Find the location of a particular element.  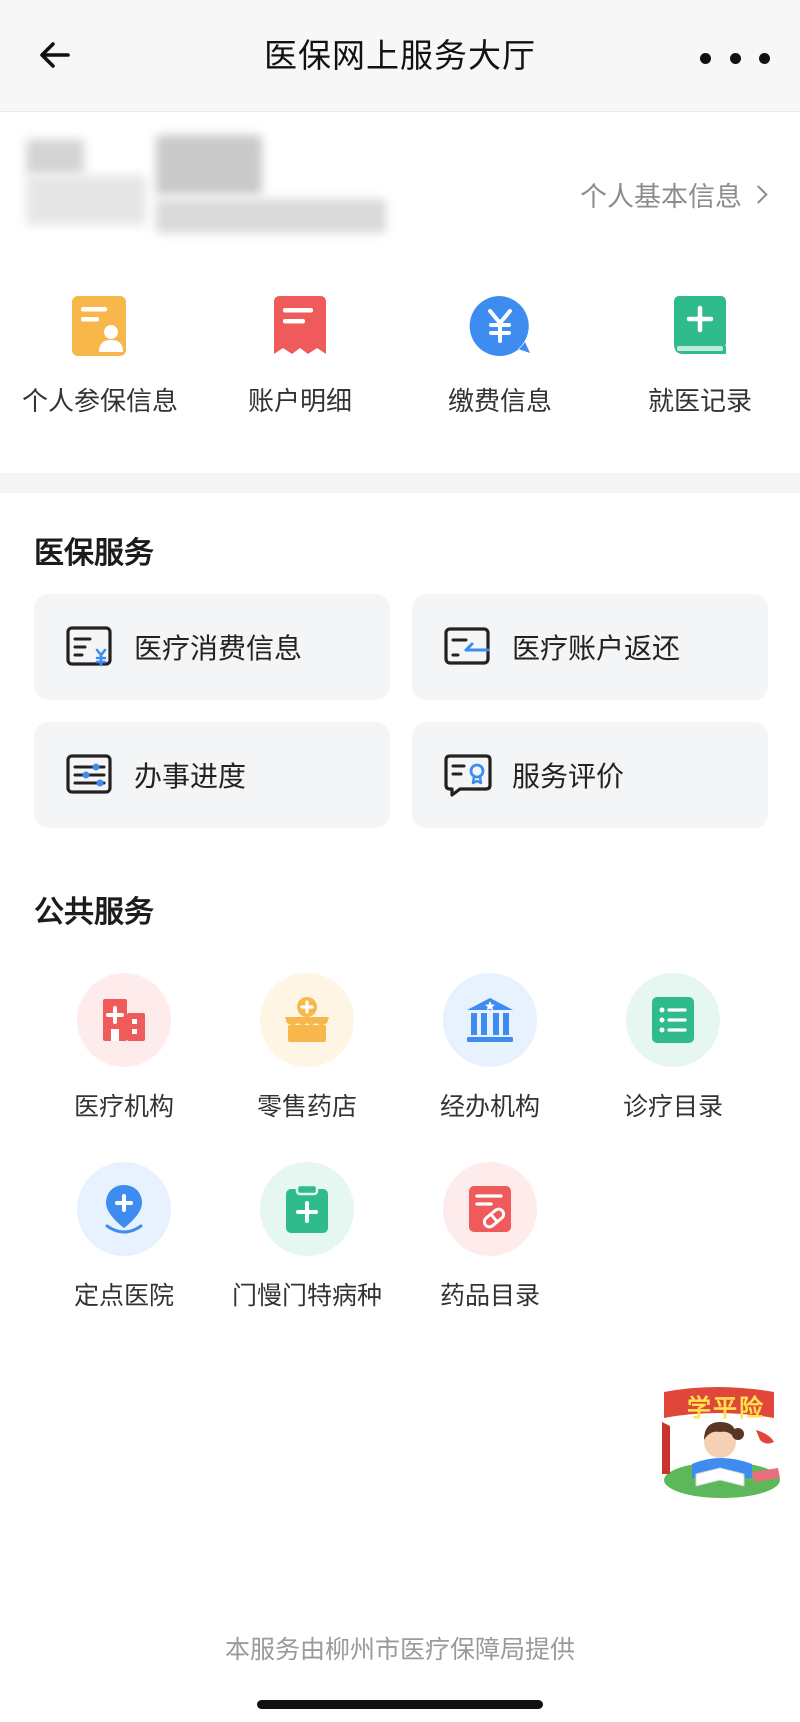

public-service-label: 门慢门特病种 is located at coordinates (306, 1295).